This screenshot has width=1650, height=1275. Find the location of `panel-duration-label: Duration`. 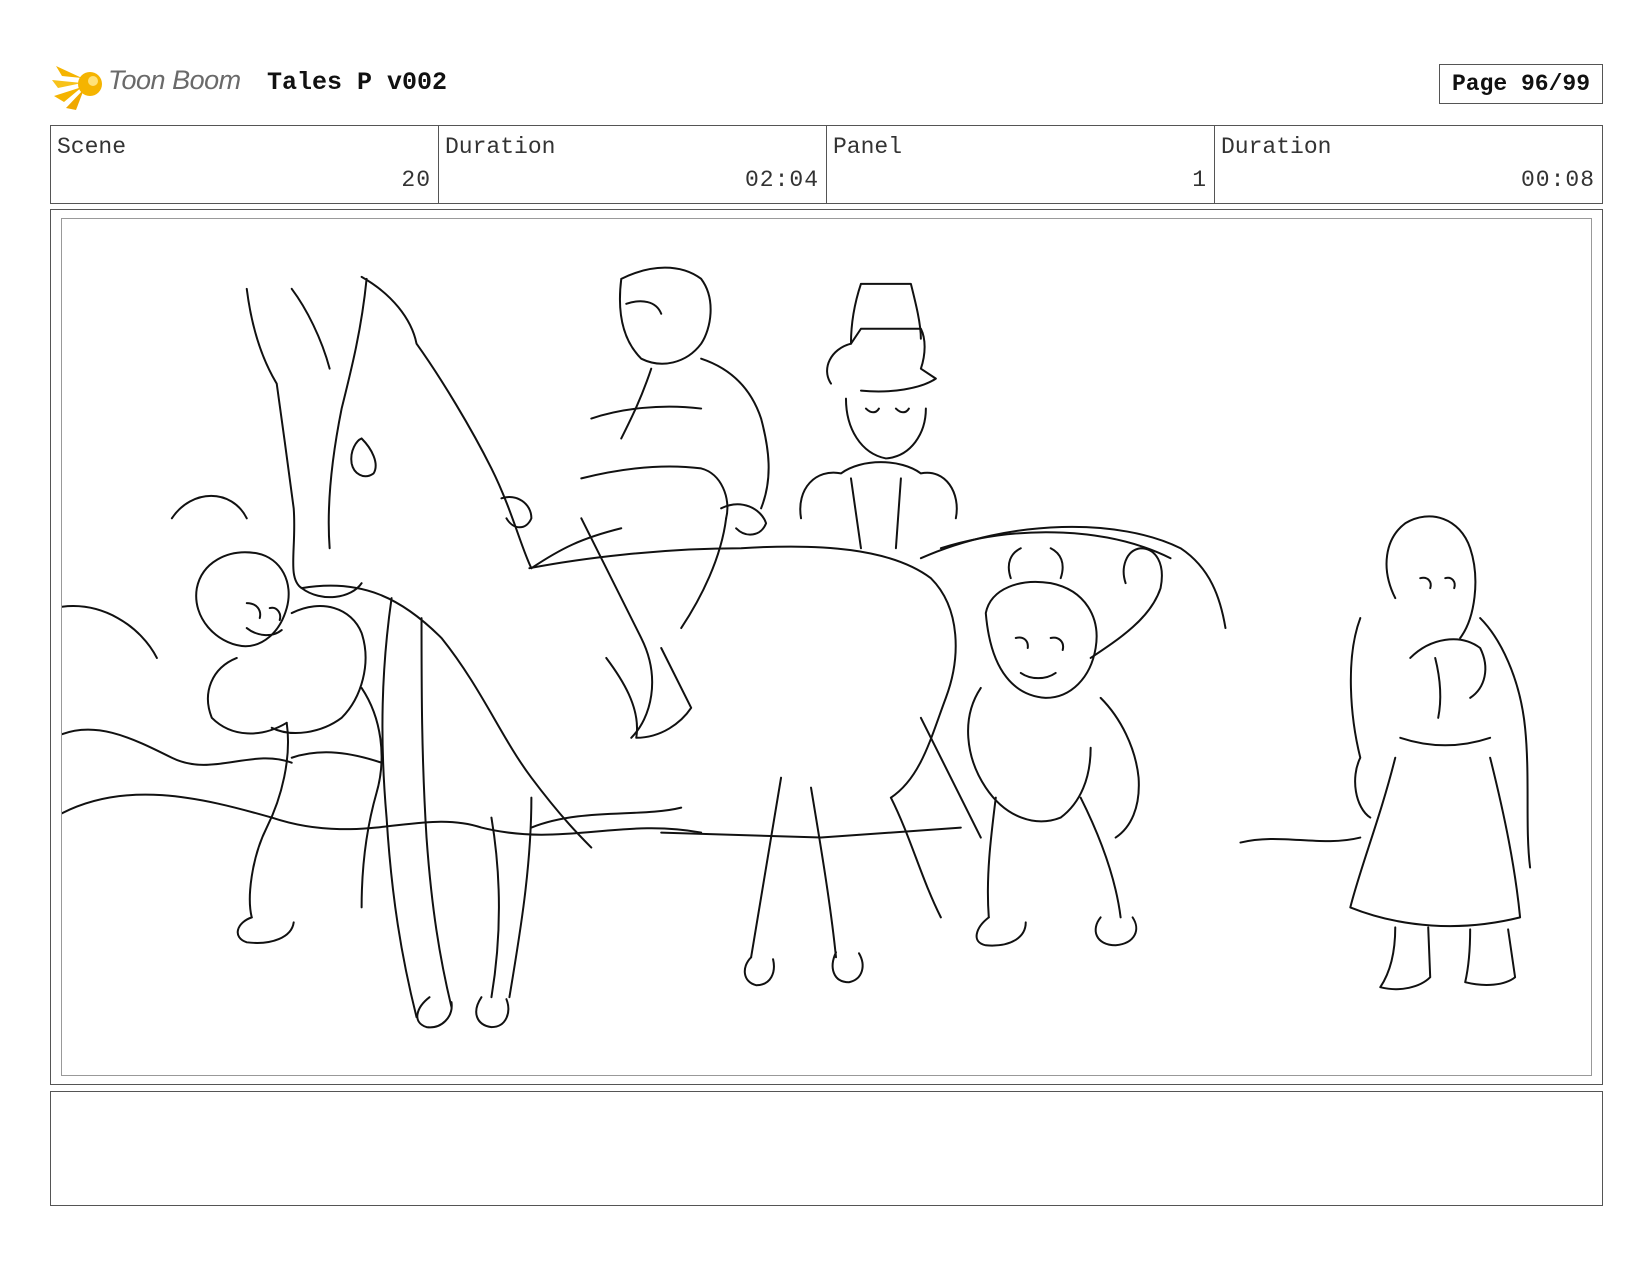

panel-duration-label: Duration is located at coordinates (1276, 147).